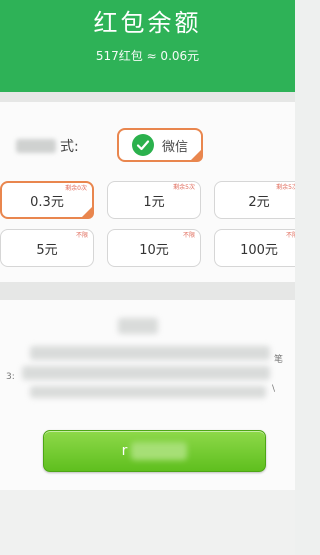 The height and width of the screenshot is (555, 320). I want to click on note-tail-char: 笔, so click(279, 360).